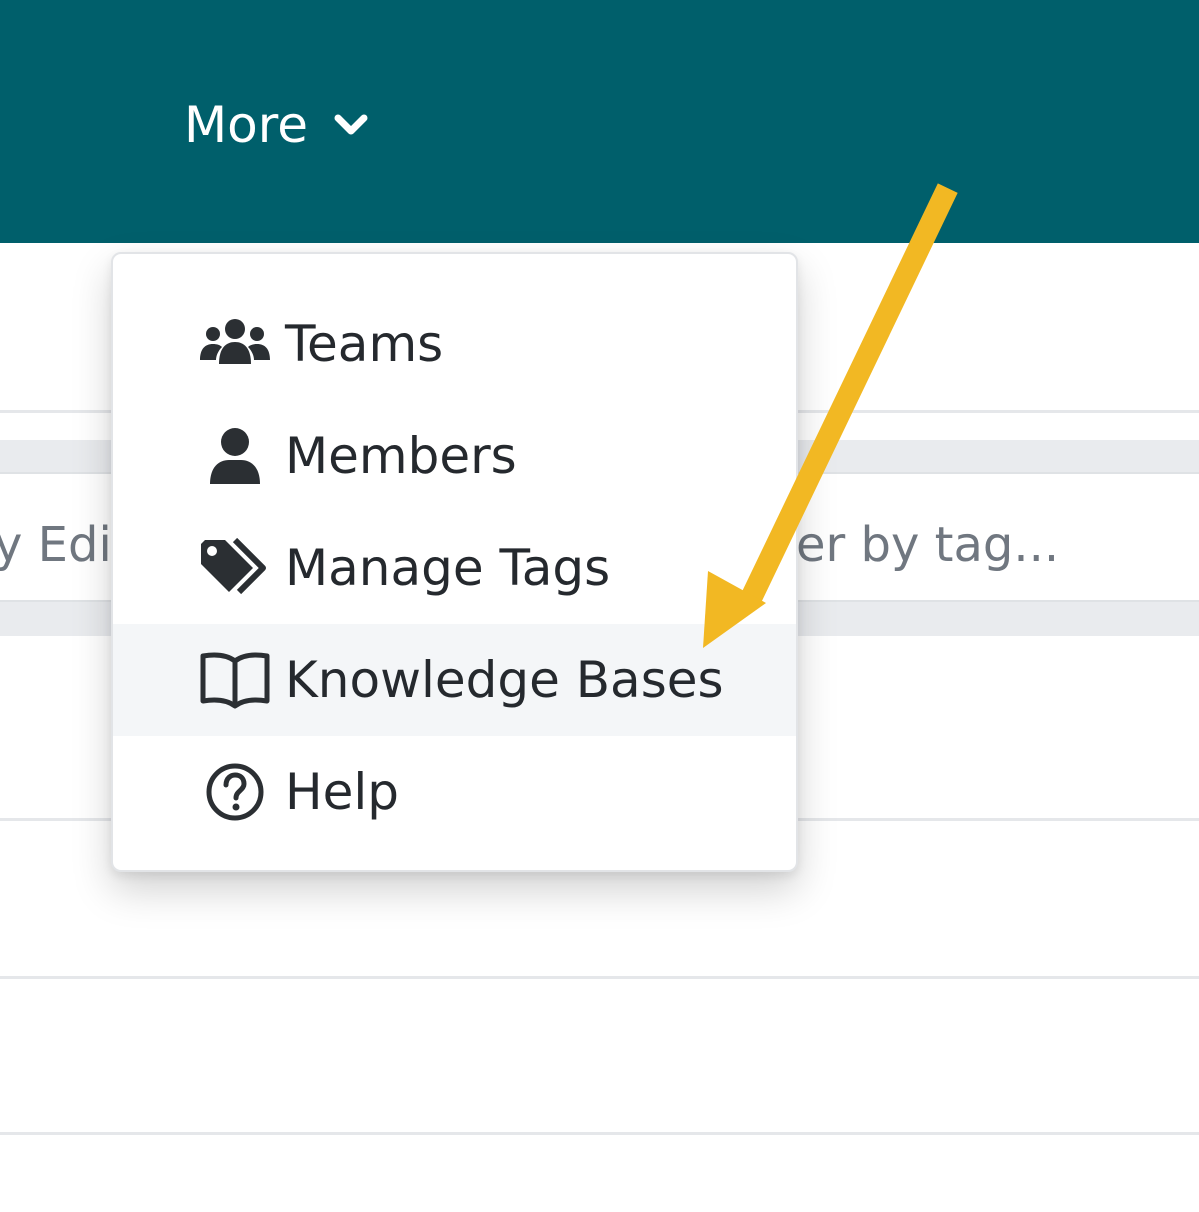 This screenshot has width=1199, height=1212. I want to click on book-open-icon, so click(235, 680).